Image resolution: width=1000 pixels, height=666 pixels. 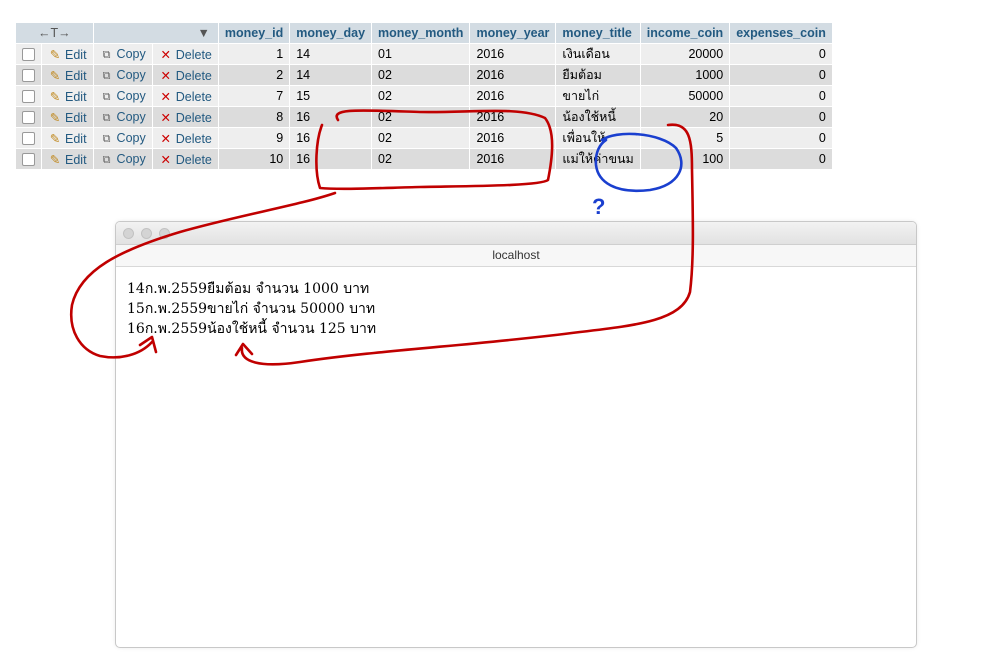 I want to click on table-row: ✎ Edit ⧉ Copy ✕ Delete 7 15 02 2016 ขายไก่ 50000 0, so click(x=424, y=96).